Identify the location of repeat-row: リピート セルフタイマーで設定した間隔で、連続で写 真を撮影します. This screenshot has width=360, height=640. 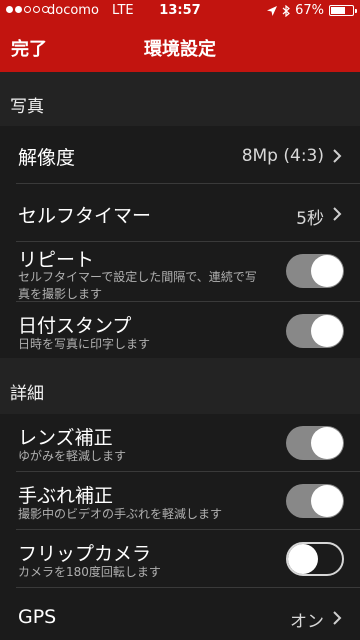
(180, 272).